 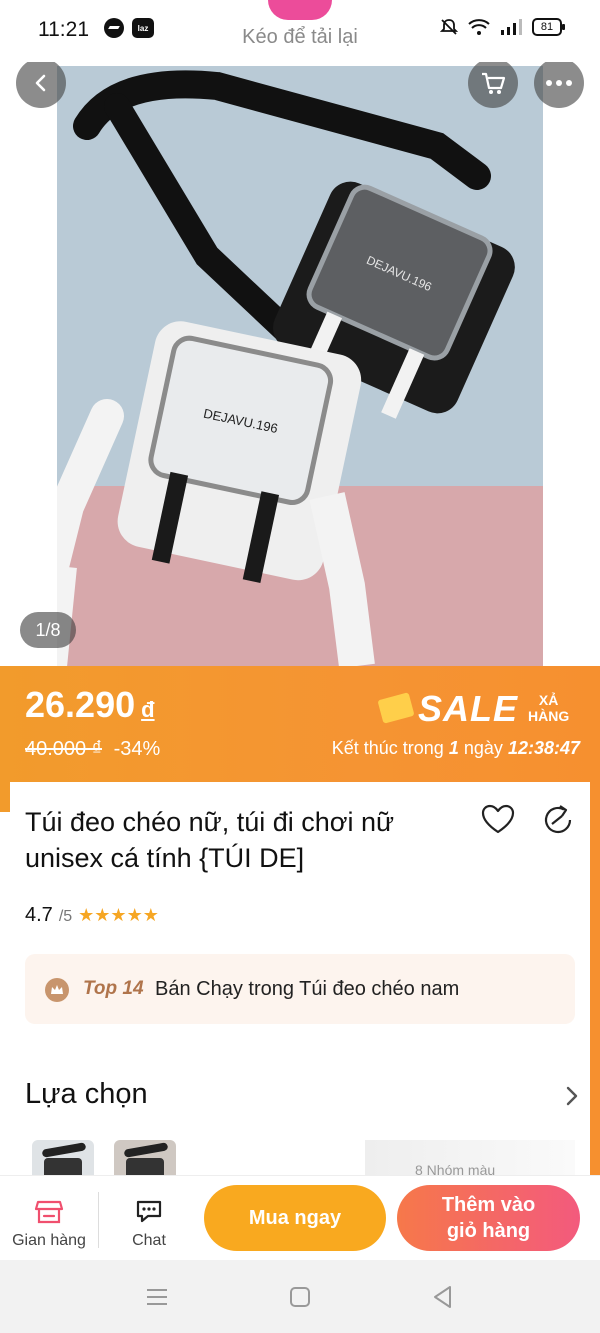 I want to click on sale-countdown: Kết thúc trong 1 ngày 12:38:47, so click(x=456, y=748).